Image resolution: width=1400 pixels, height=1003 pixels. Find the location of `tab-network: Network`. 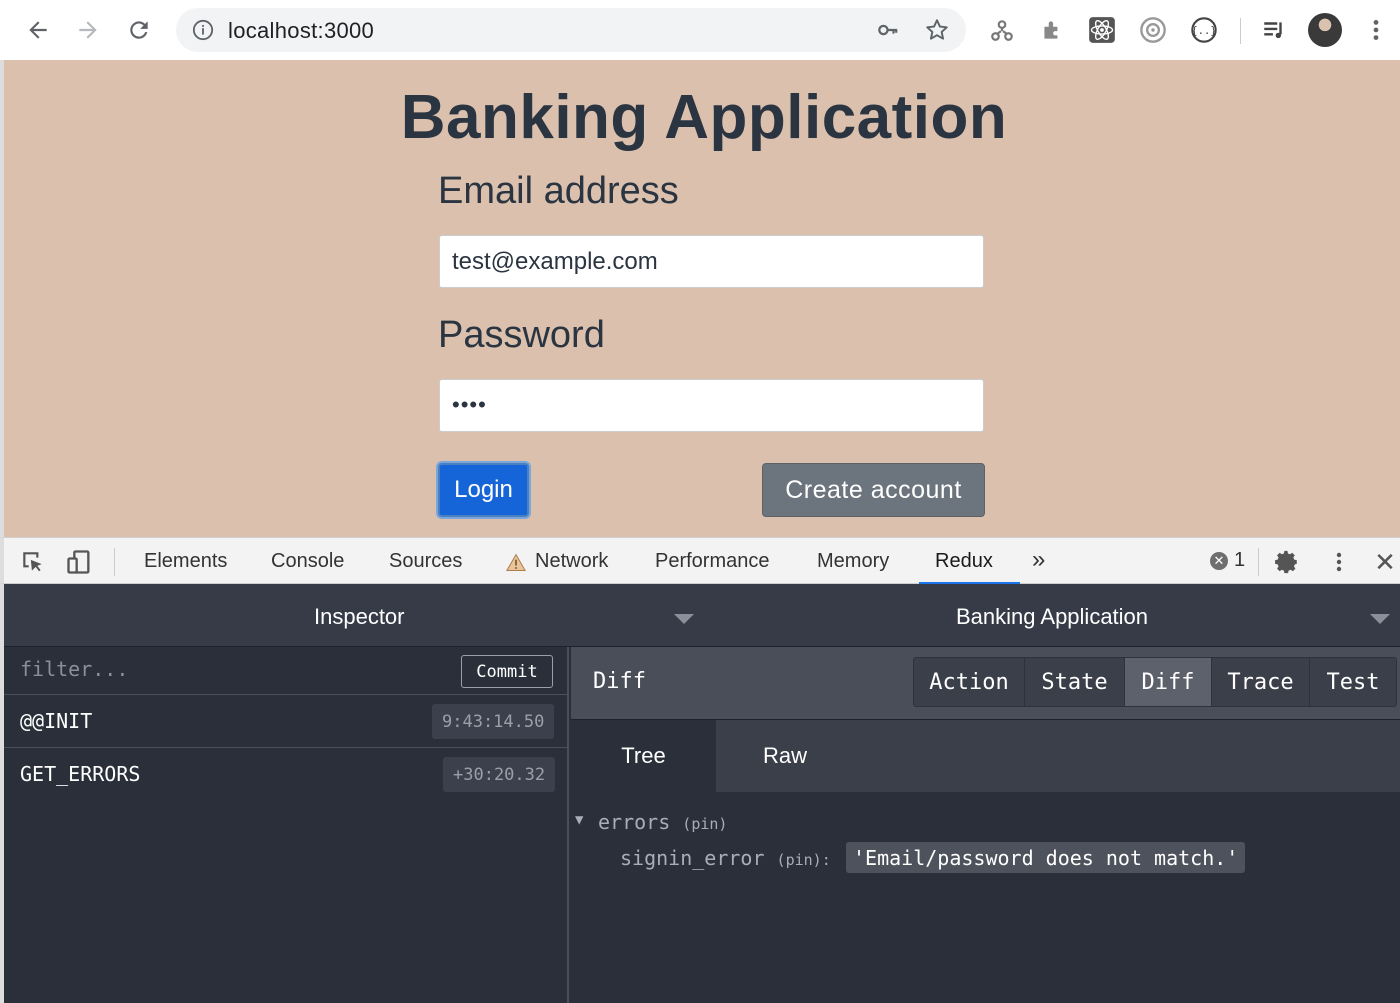

tab-network: Network is located at coordinates (571, 561).